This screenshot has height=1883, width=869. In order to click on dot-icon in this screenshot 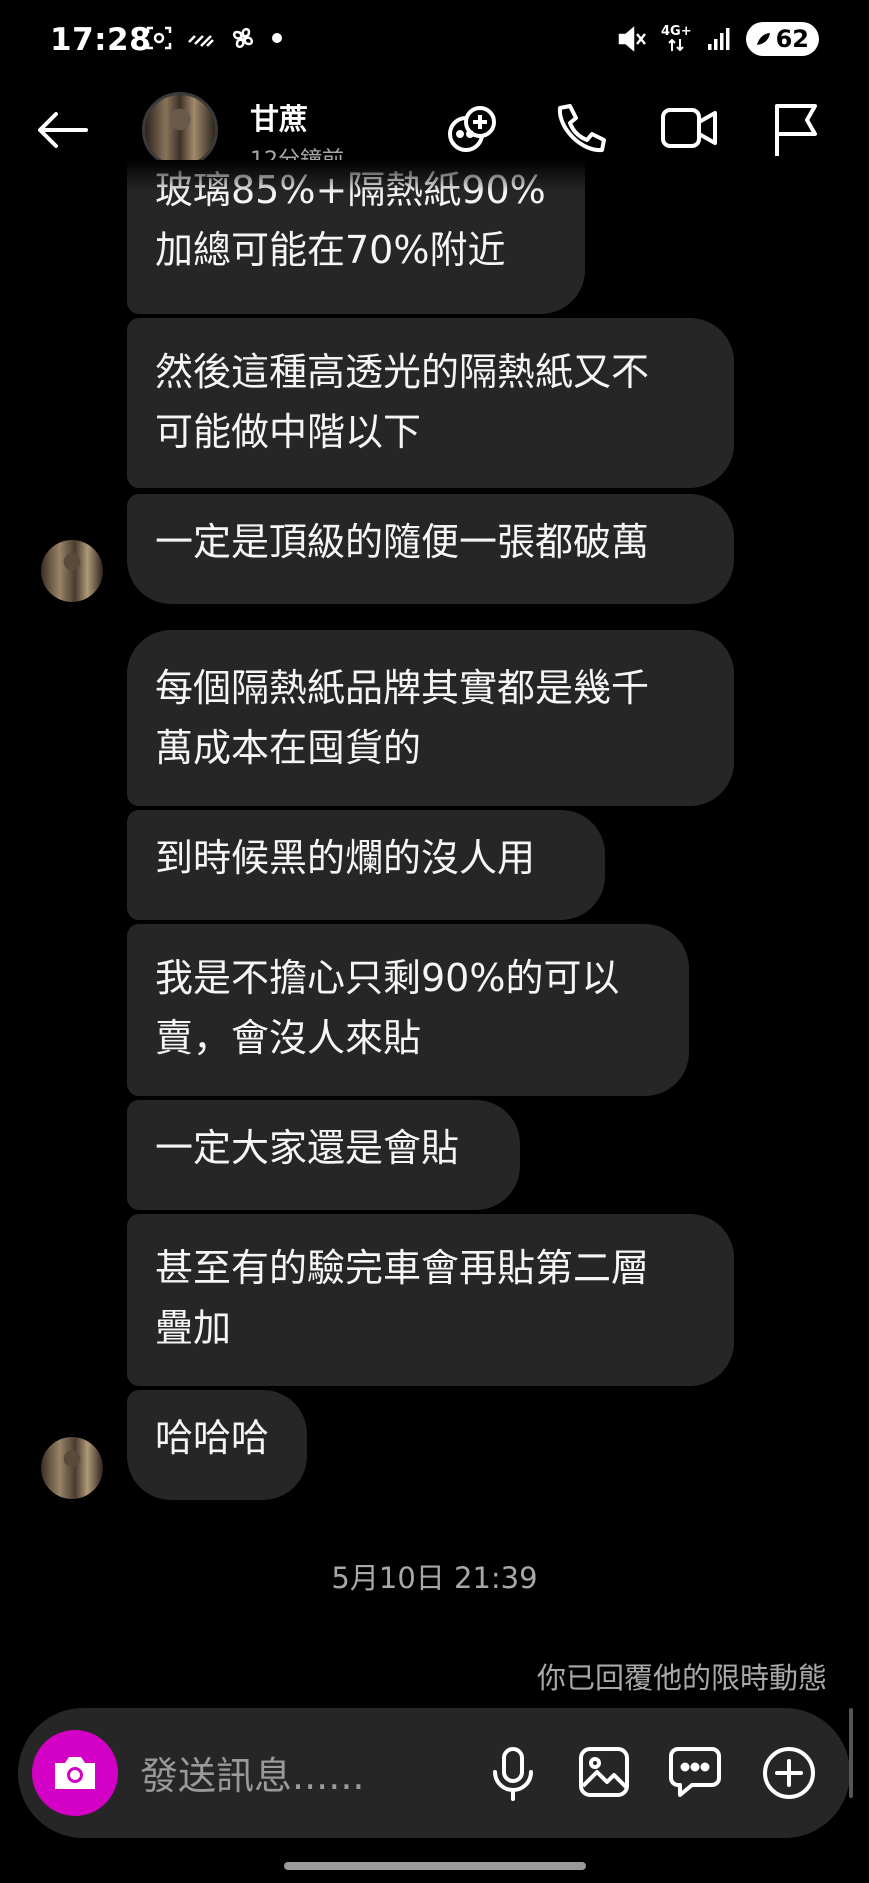, I will do `click(277, 38)`.